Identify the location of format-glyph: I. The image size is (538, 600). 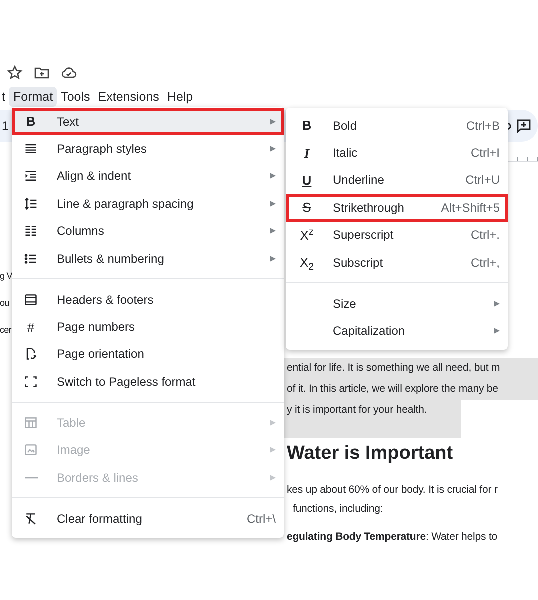
(307, 153).